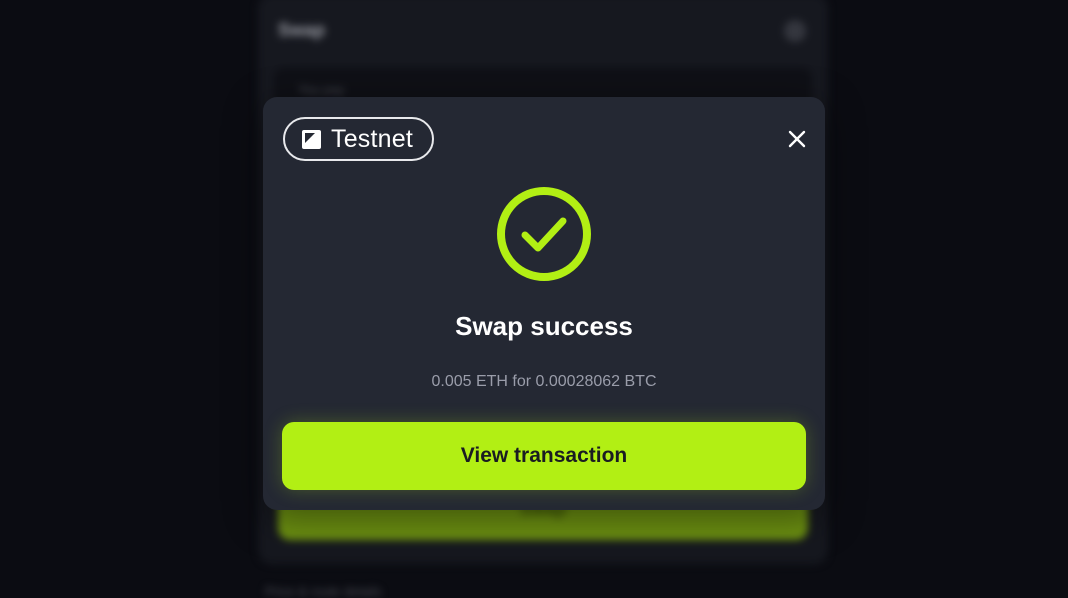 This screenshot has height=598, width=1068. Describe the element at coordinates (372, 138) in the screenshot. I see `network-label: Testnet` at that location.